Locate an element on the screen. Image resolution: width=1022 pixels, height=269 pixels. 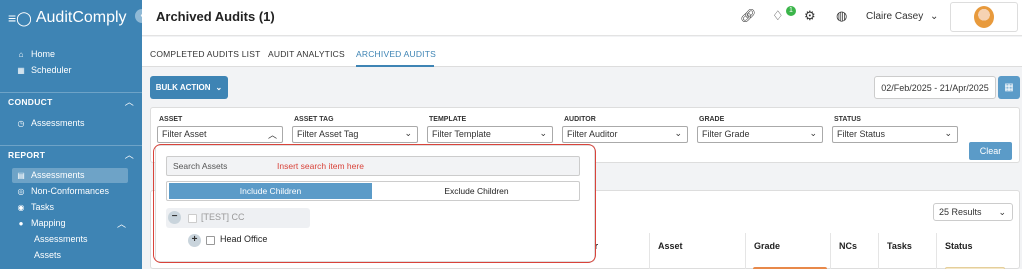
asset-search-placeholder: Search Assets is located at coordinates (200, 166).